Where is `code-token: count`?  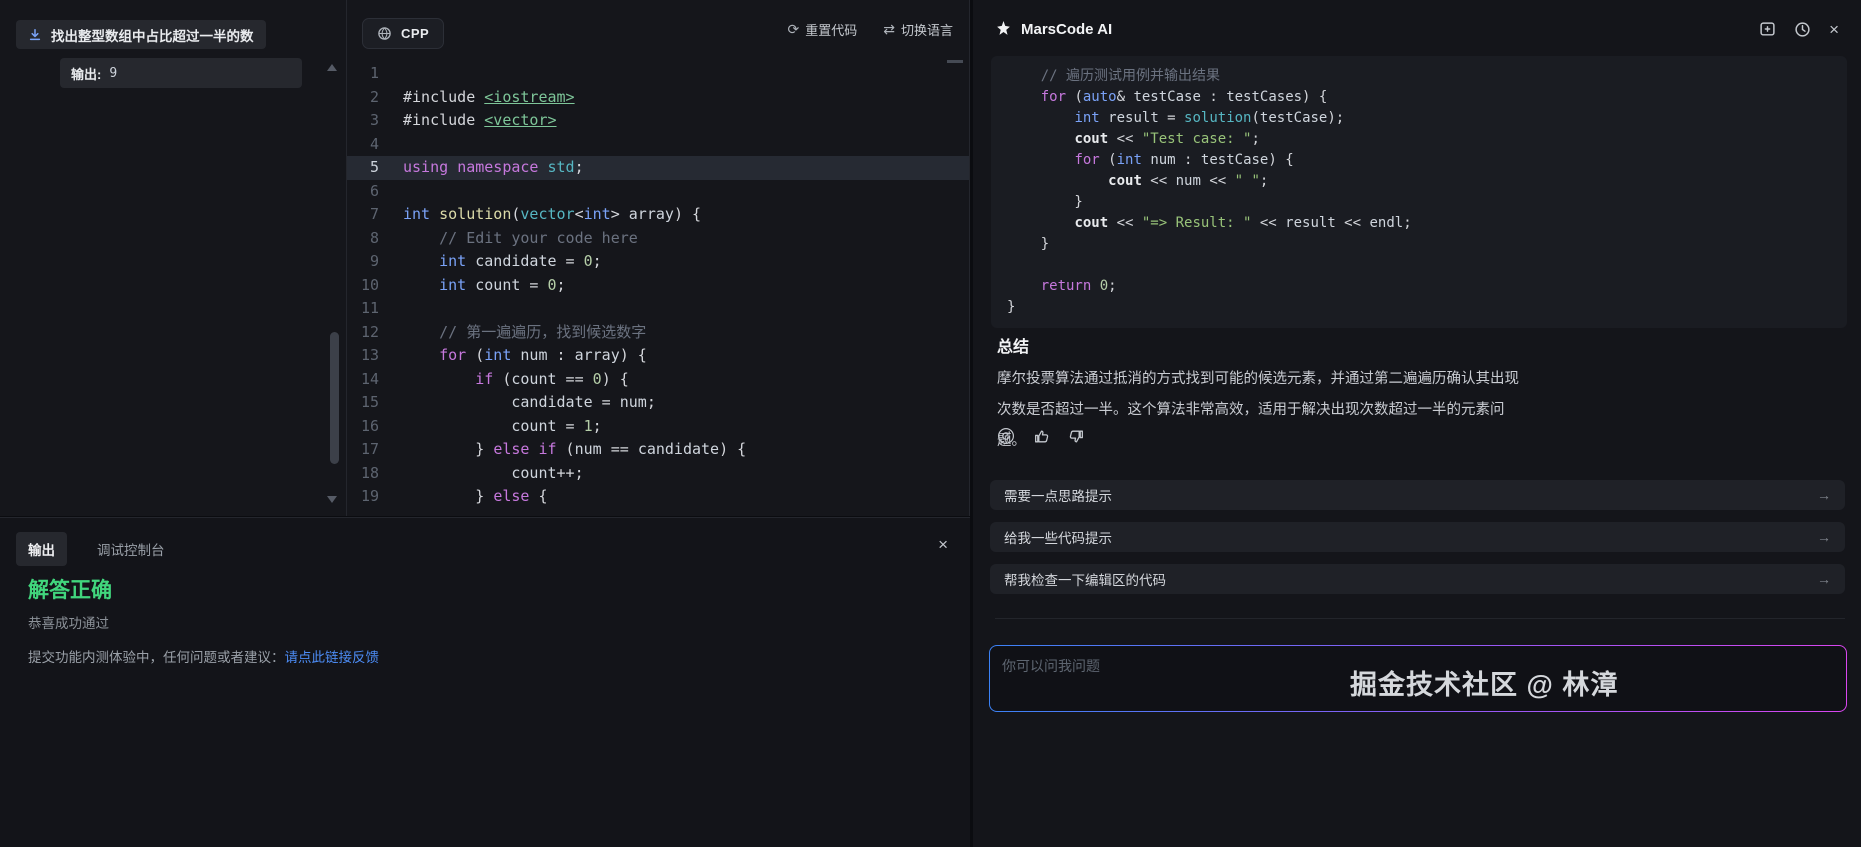
code-token: count is located at coordinates (534, 425).